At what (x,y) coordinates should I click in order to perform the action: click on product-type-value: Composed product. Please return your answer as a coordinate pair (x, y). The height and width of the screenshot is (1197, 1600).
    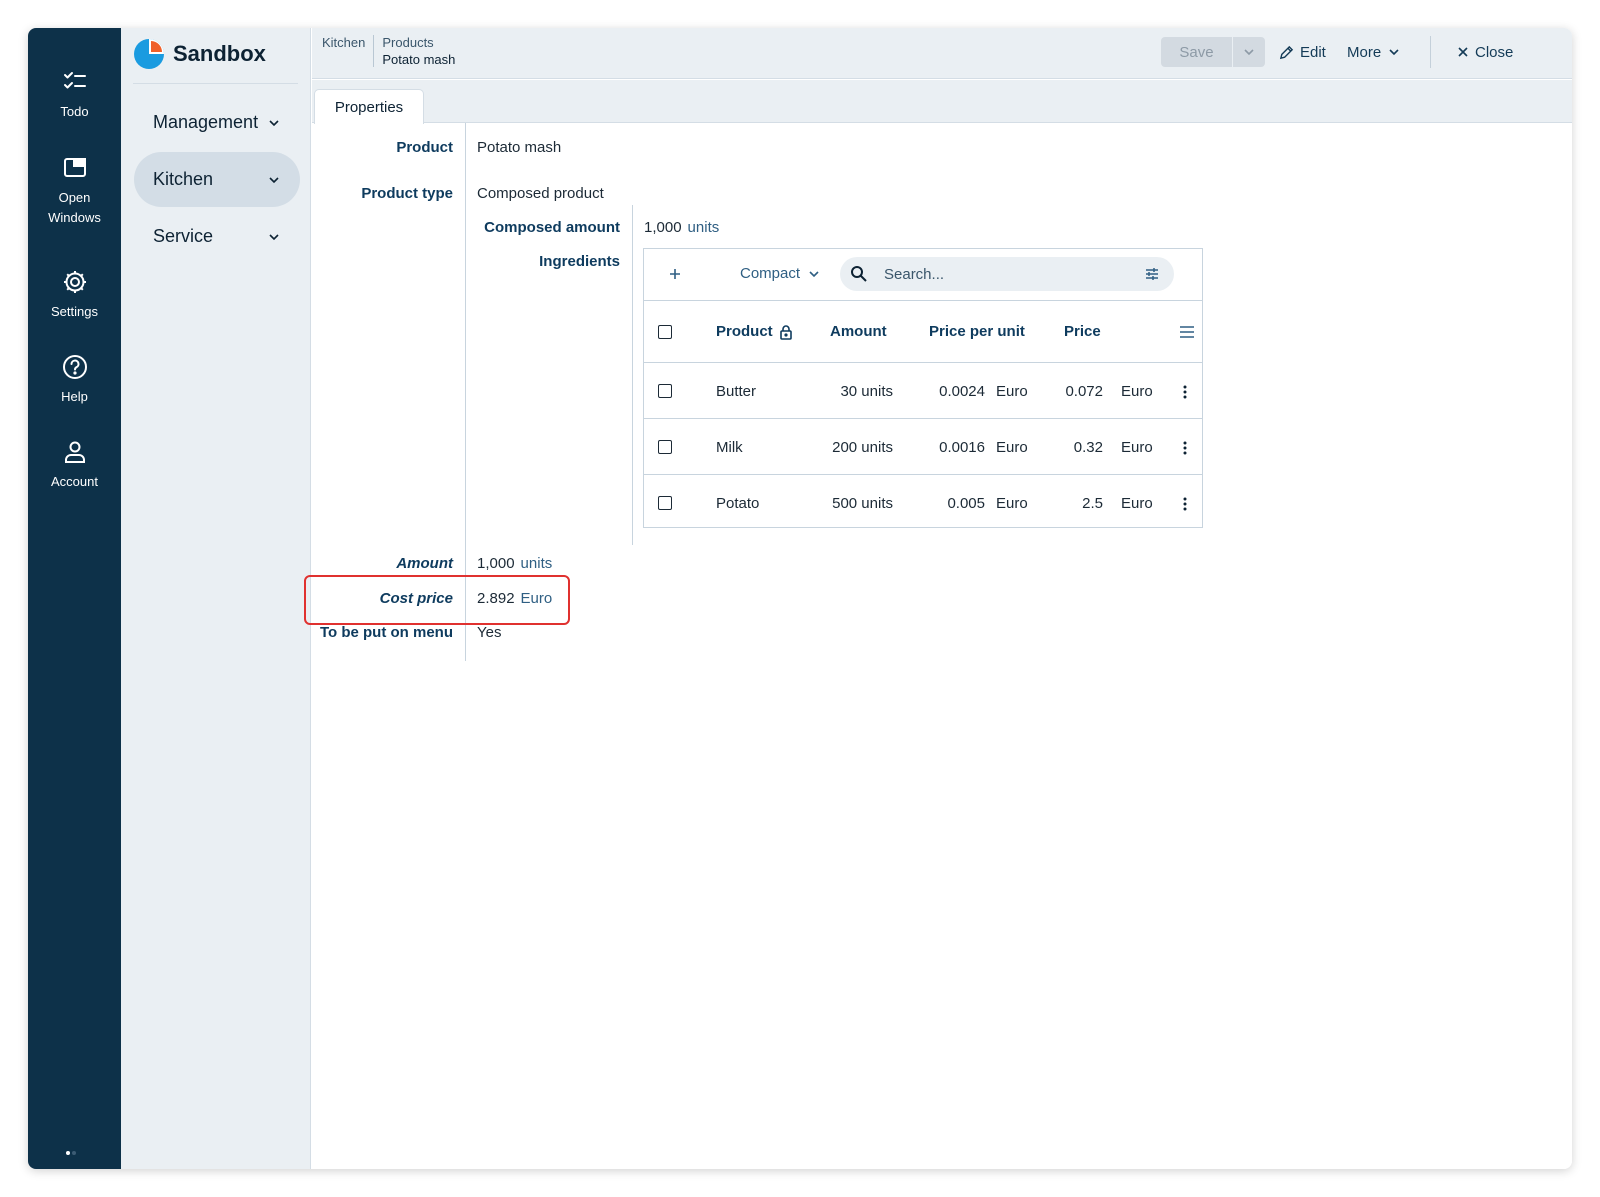
    Looking at the image, I should click on (540, 193).